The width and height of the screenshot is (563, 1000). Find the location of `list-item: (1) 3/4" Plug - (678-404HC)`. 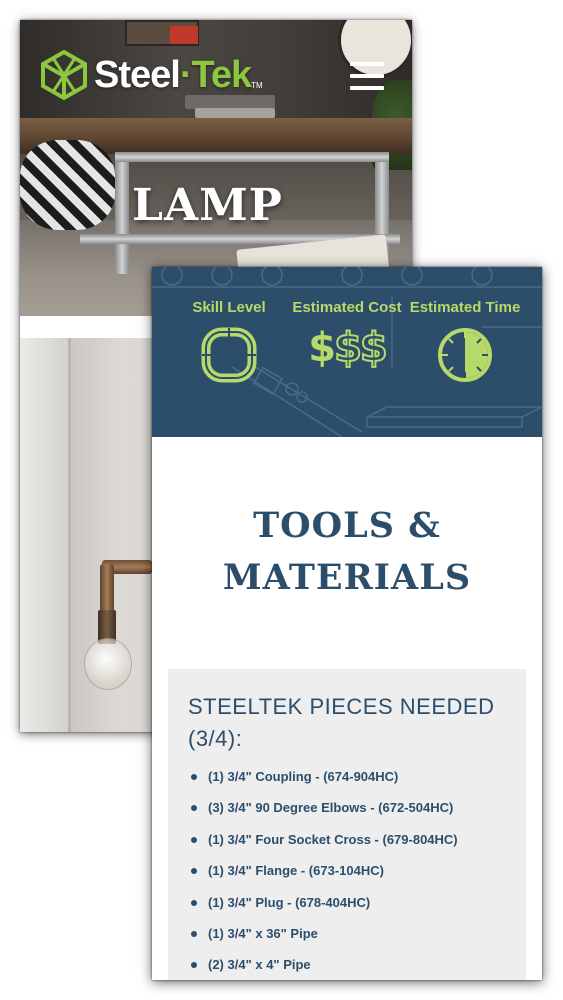

list-item: (1) 3/4" Plug - (678-404HC) is located at coordinates (358, 902).